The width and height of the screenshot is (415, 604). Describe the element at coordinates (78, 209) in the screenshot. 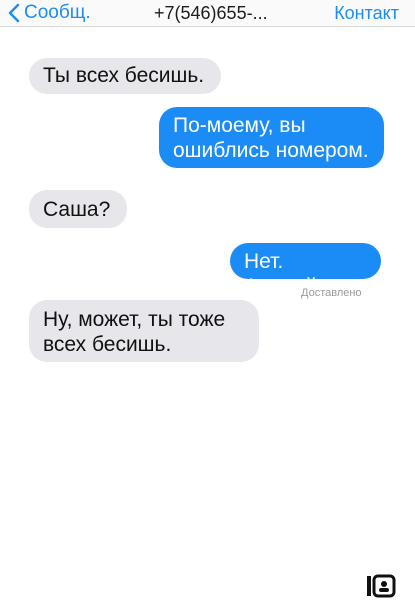

I see `message-bubble-incoming: Саша?` at that location.